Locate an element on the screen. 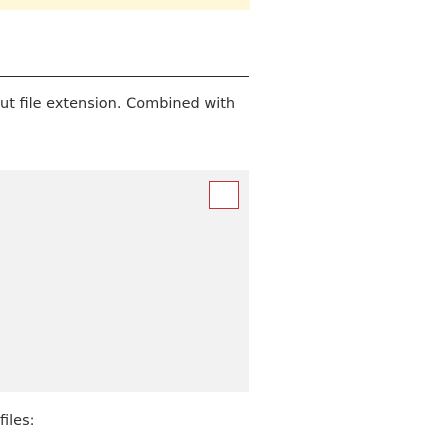  note-callout-bottom is located at coordinates (125, 5).